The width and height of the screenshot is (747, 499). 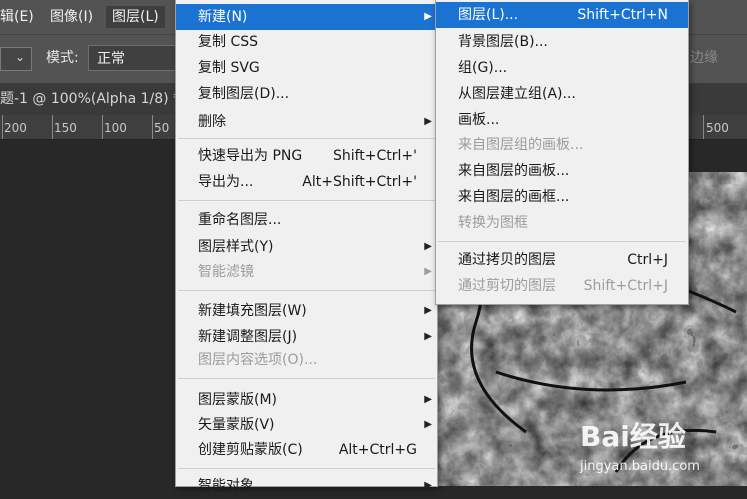 What do you see at coordinates (306, 122) in the screenshot?
I see `menu-item-delete: 删除 ▶` at bounding box center [306, 122].